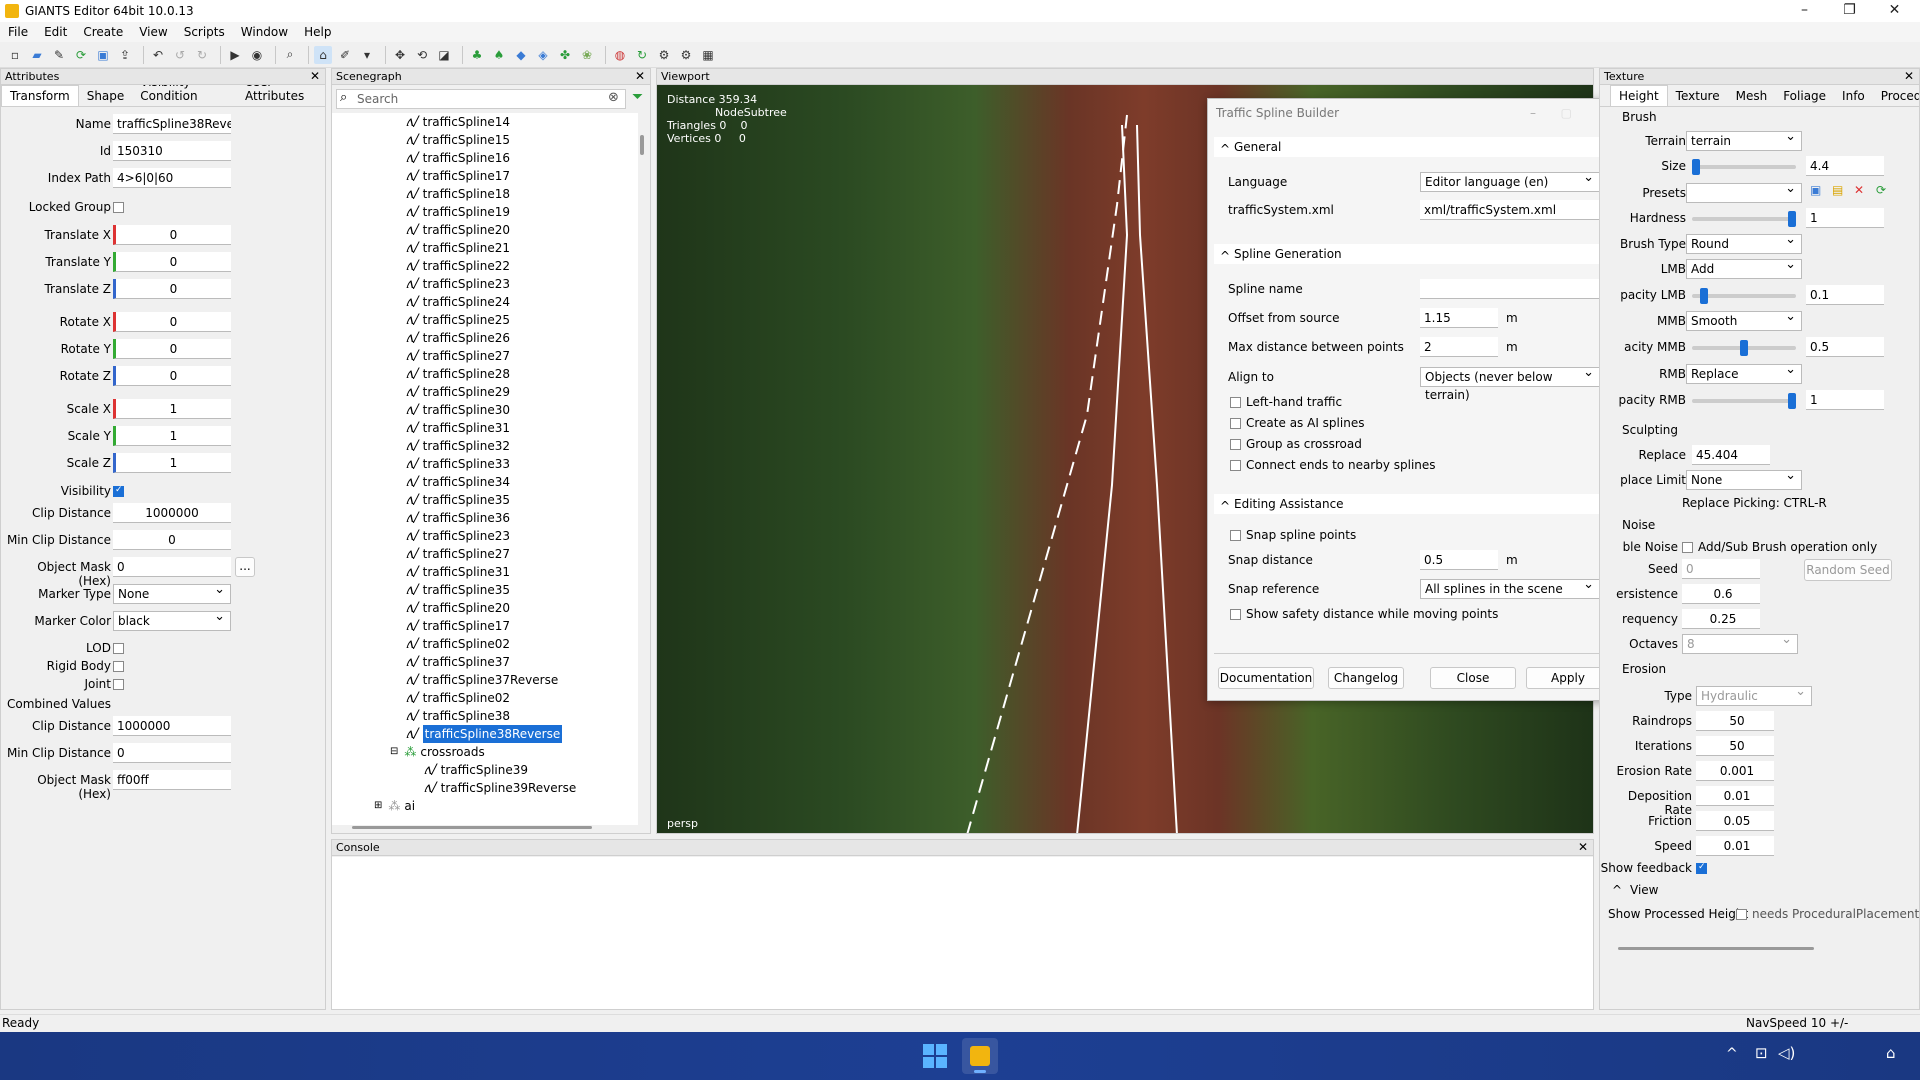 The image size is (1920, 1080). What do you see at coordinates (708, 55) in the screenshot?
I see `tool-k-icon: ▦` at bounding box center [708, 55].